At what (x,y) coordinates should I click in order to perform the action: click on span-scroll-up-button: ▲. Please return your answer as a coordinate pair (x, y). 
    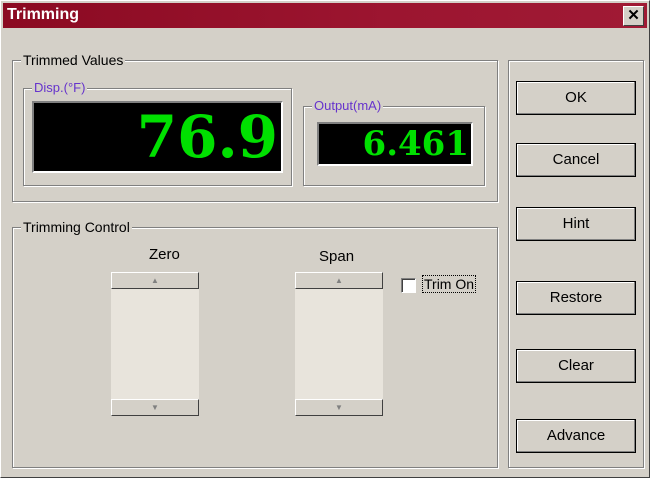
    Looking at the image, I should click on (339, 280).